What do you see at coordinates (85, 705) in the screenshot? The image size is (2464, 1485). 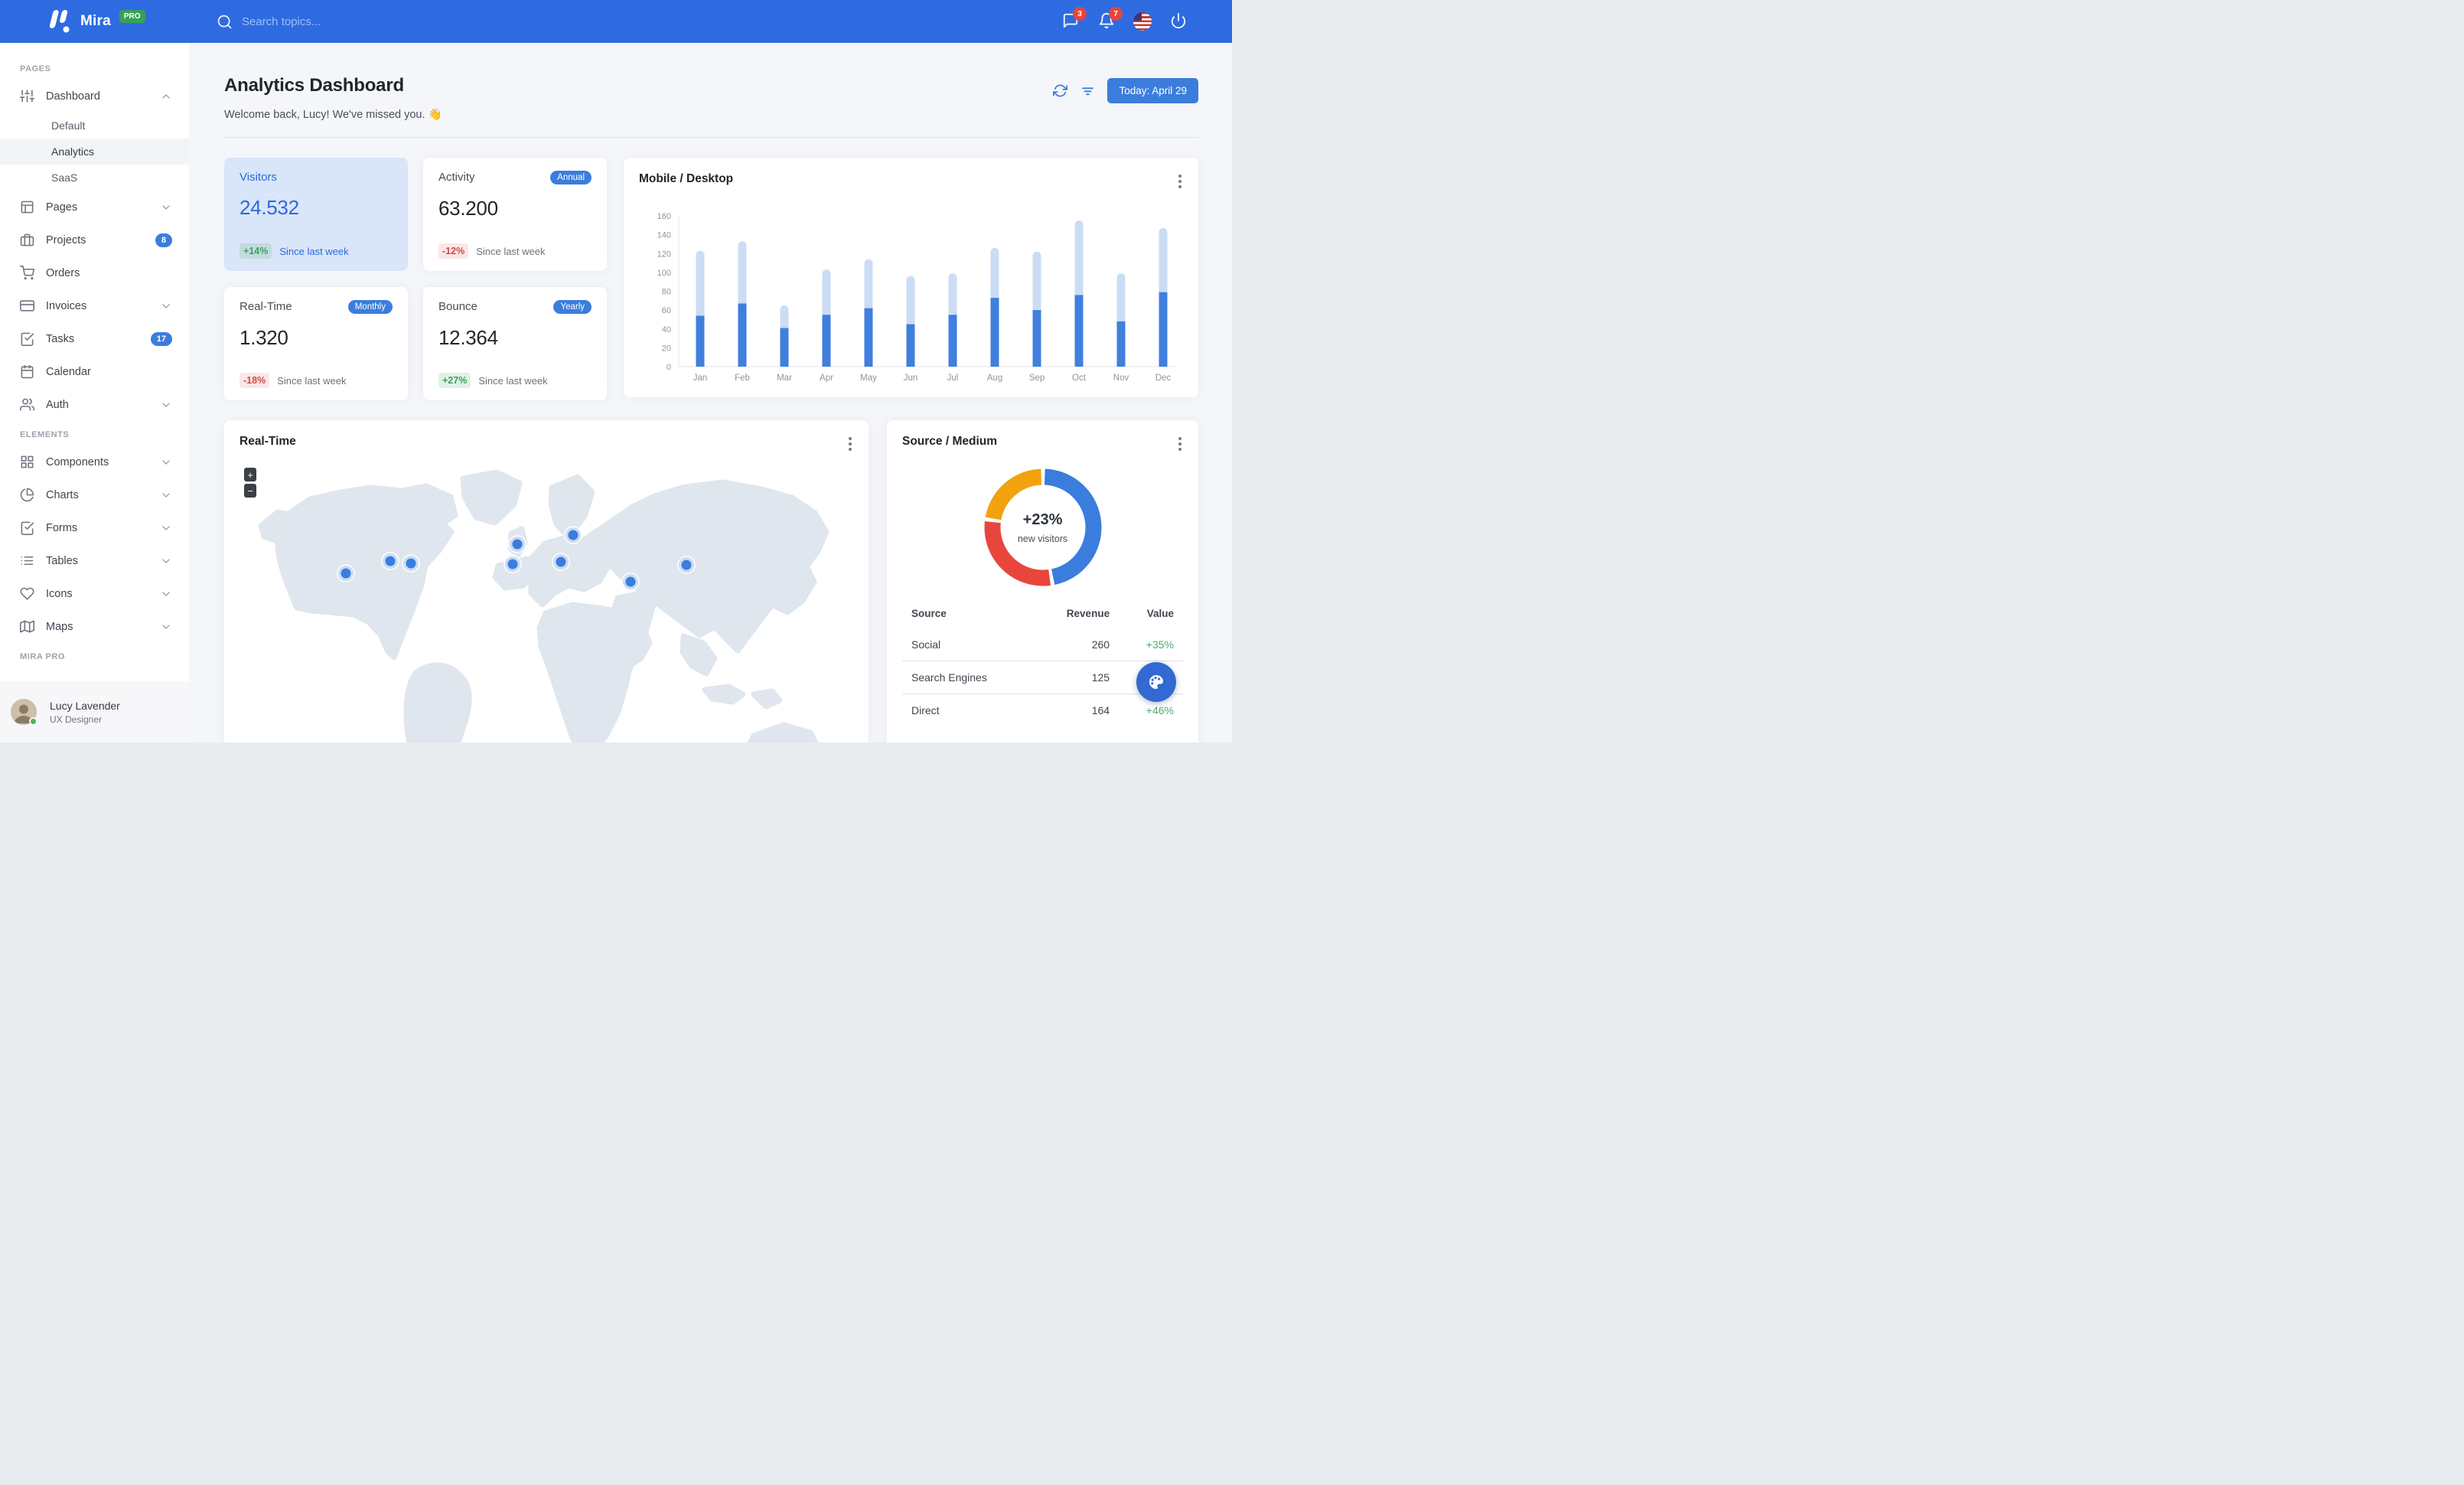 I see `user-name: Lucy Lavender` at bounding box center [85, 705].